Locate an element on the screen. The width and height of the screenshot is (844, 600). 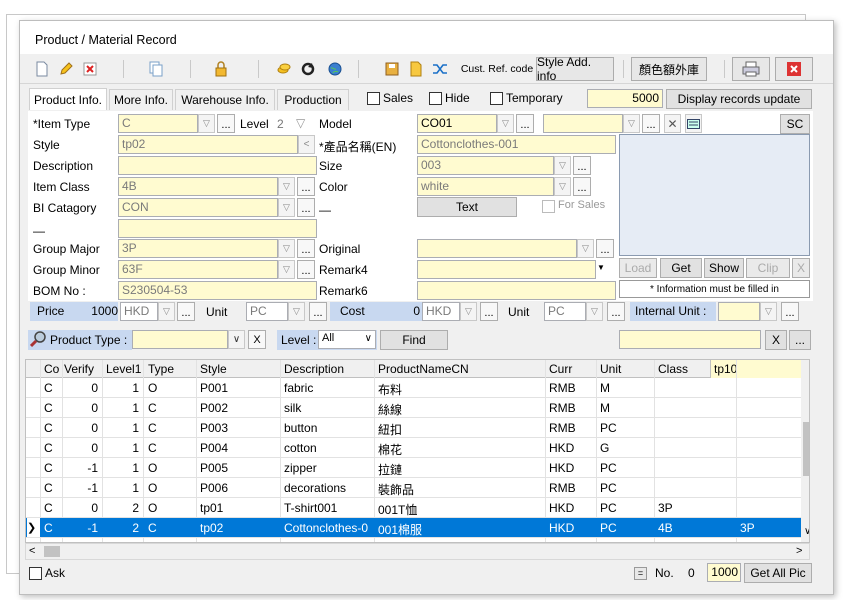
col-header-class: Class is located at coordinates (673, 369).